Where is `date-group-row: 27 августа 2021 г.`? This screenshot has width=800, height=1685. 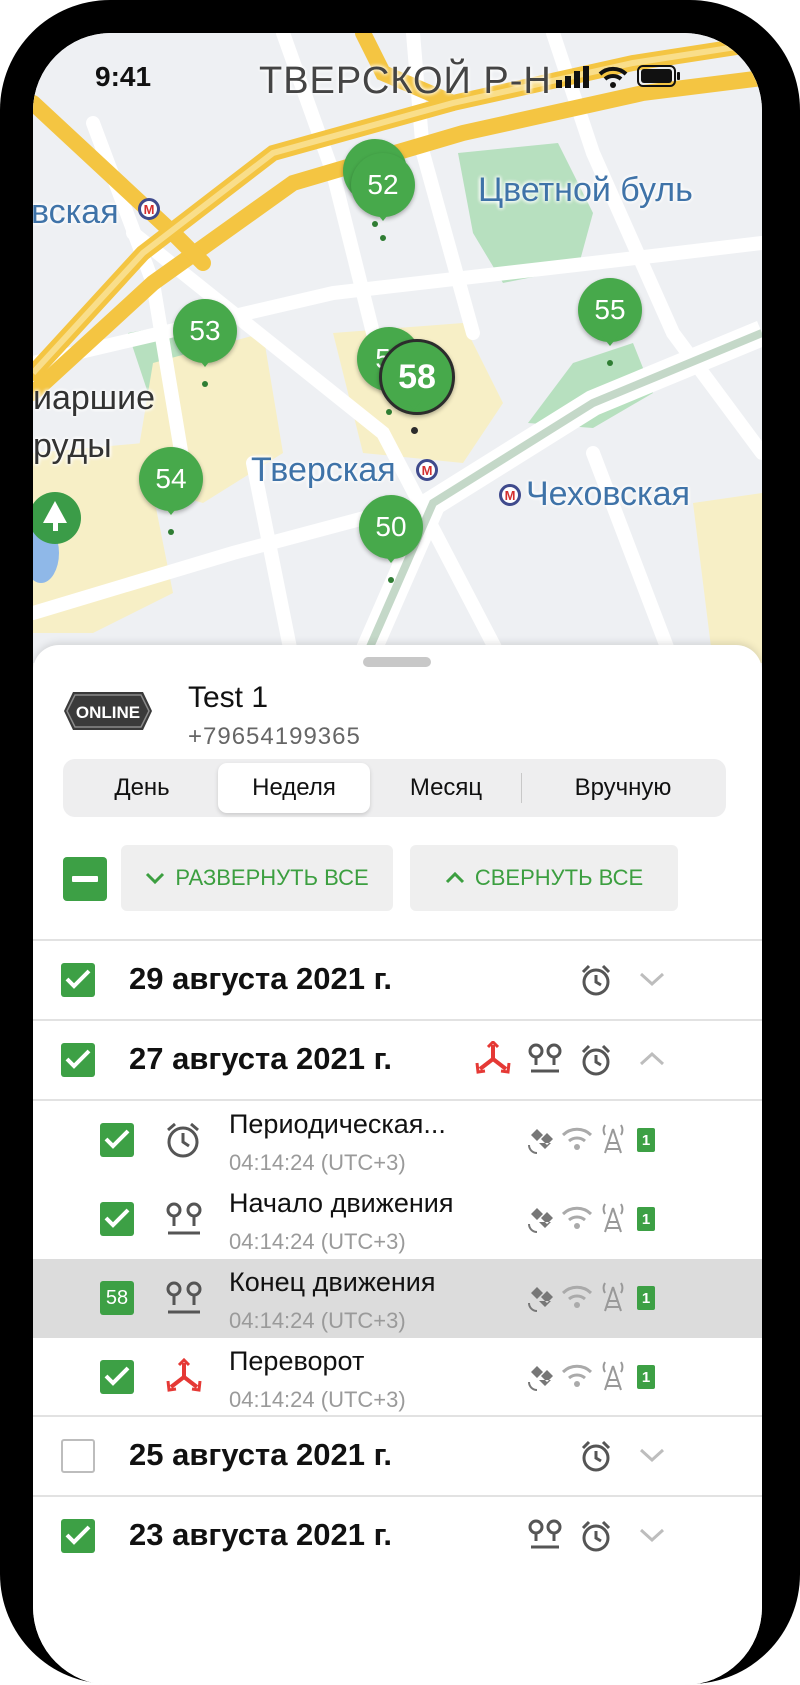 date-group-row: 27 августа 2021 г. is located at coordinates (397, 1059).